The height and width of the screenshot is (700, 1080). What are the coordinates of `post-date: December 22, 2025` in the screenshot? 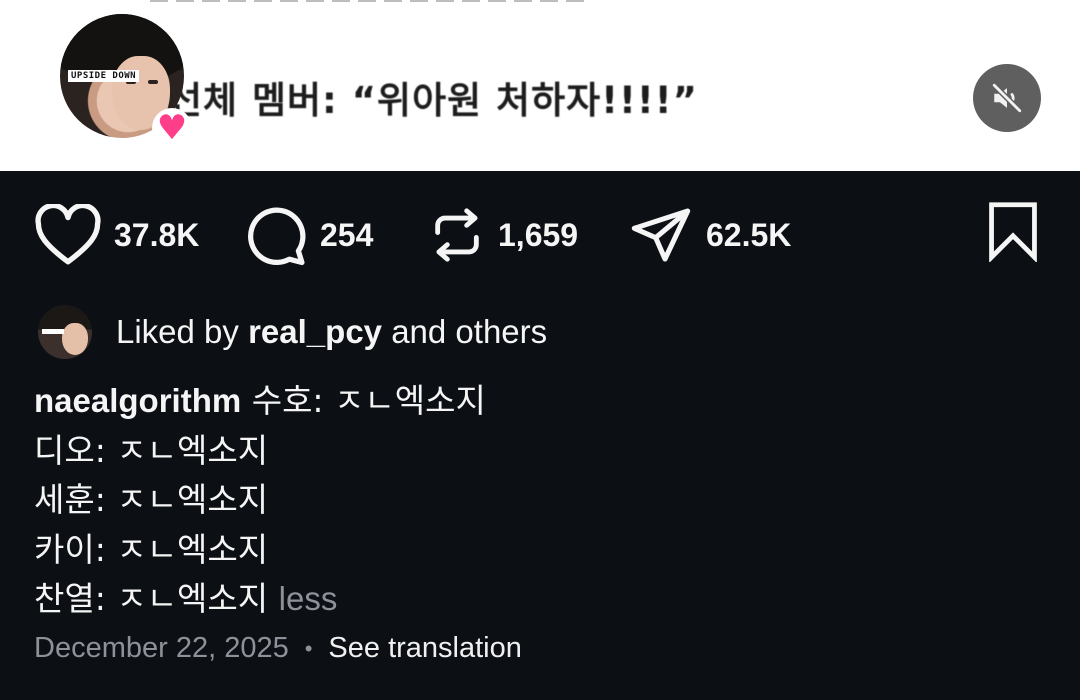 It's located at (161, 648).